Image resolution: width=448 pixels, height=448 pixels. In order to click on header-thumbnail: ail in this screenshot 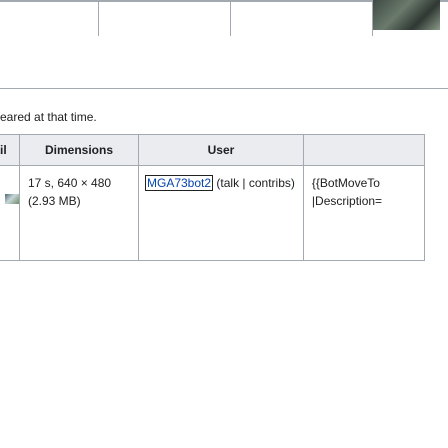, I will do `click(10, 150)`.